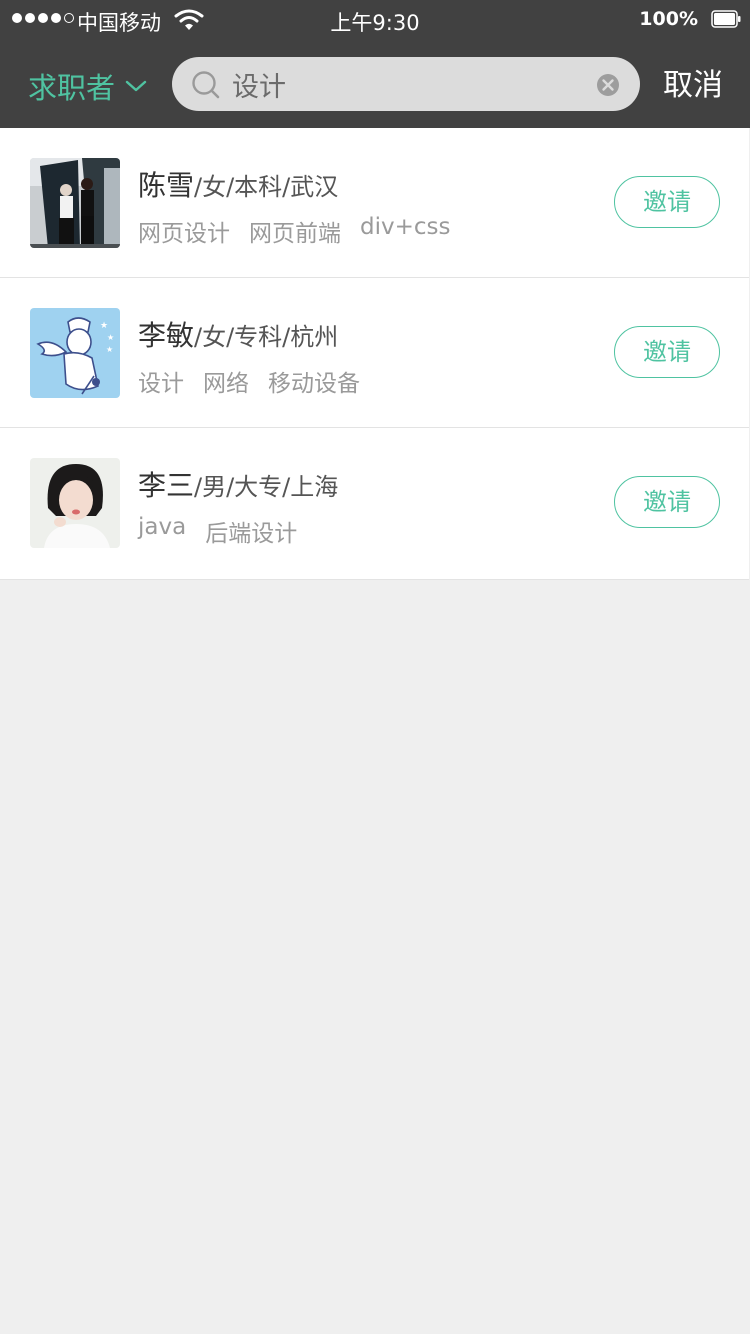  I want to click on skill-tags: java 后端设计, so click(217, 531).